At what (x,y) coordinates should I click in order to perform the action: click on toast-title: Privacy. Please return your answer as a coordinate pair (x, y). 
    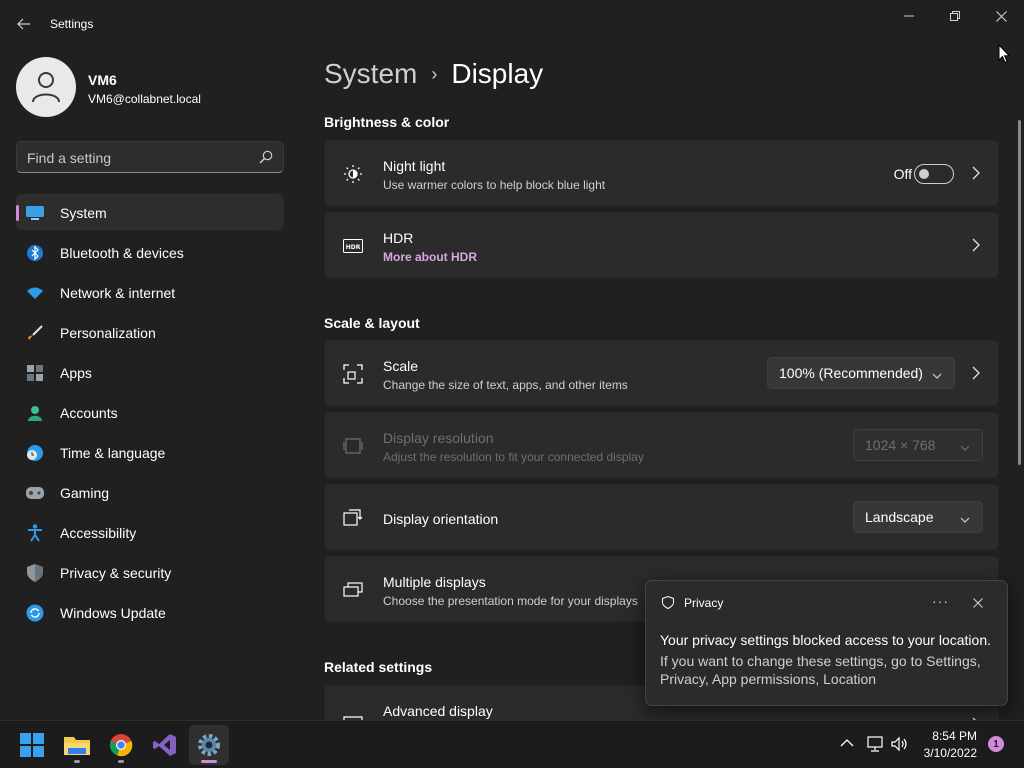
    Looking at the image, I should click on (704, 603).